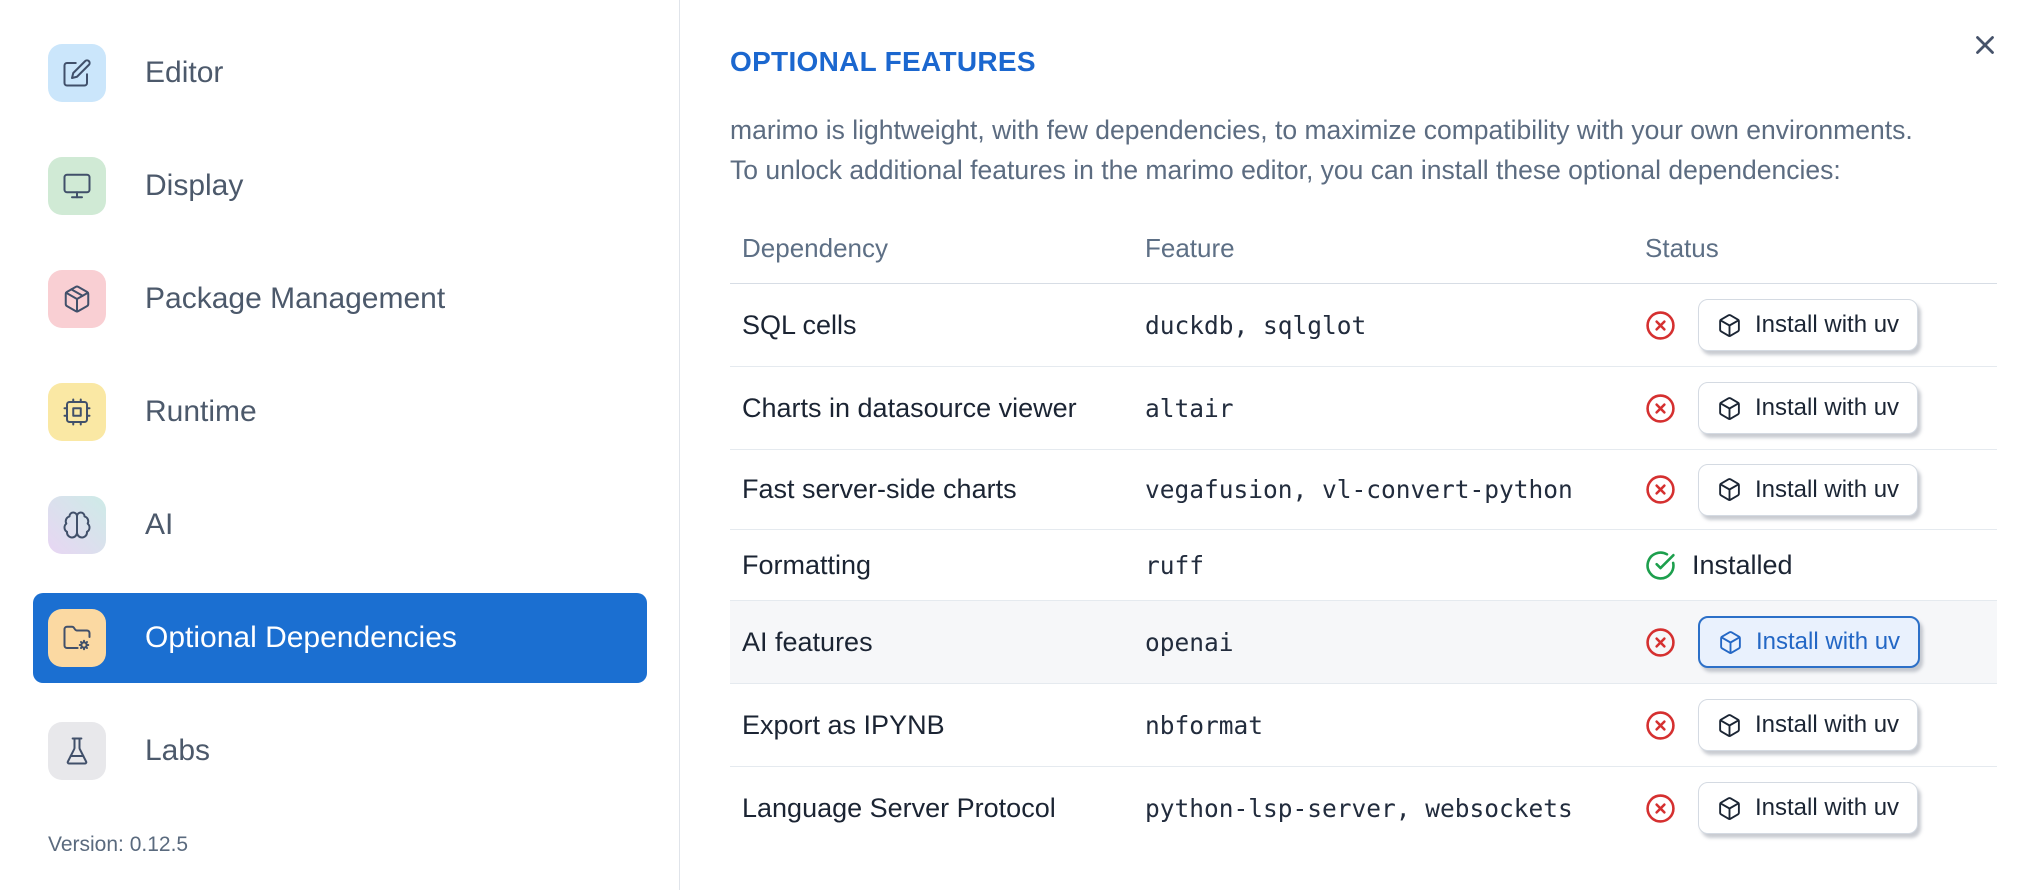 Image resolution: width=2042 pixels, height=890 pixels. I want to click on feature-cell: openai, so click(1189, 642).